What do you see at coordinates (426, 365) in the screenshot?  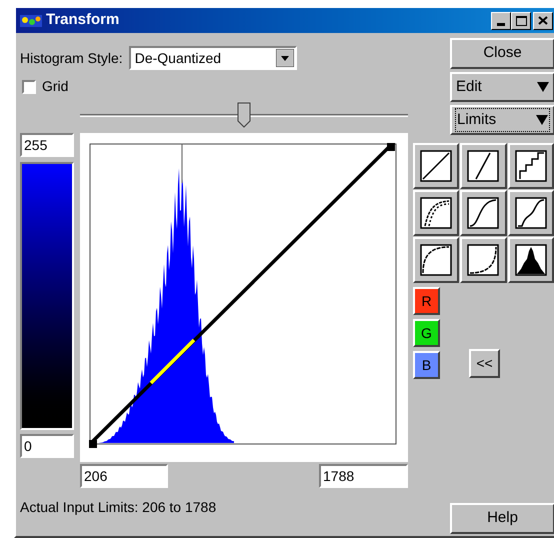 I see `channel-button: B` at bounding box center [426, 365].